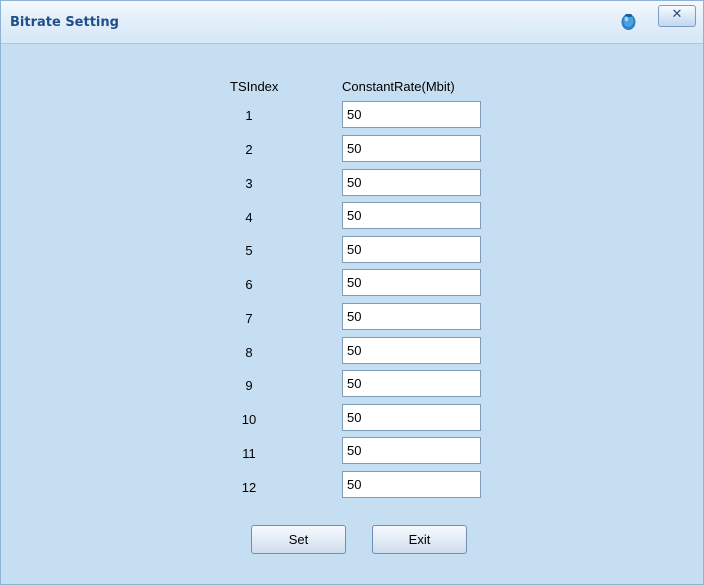  I want to click on title-bar: Bitrate Setting ✕, so click(352, 22).